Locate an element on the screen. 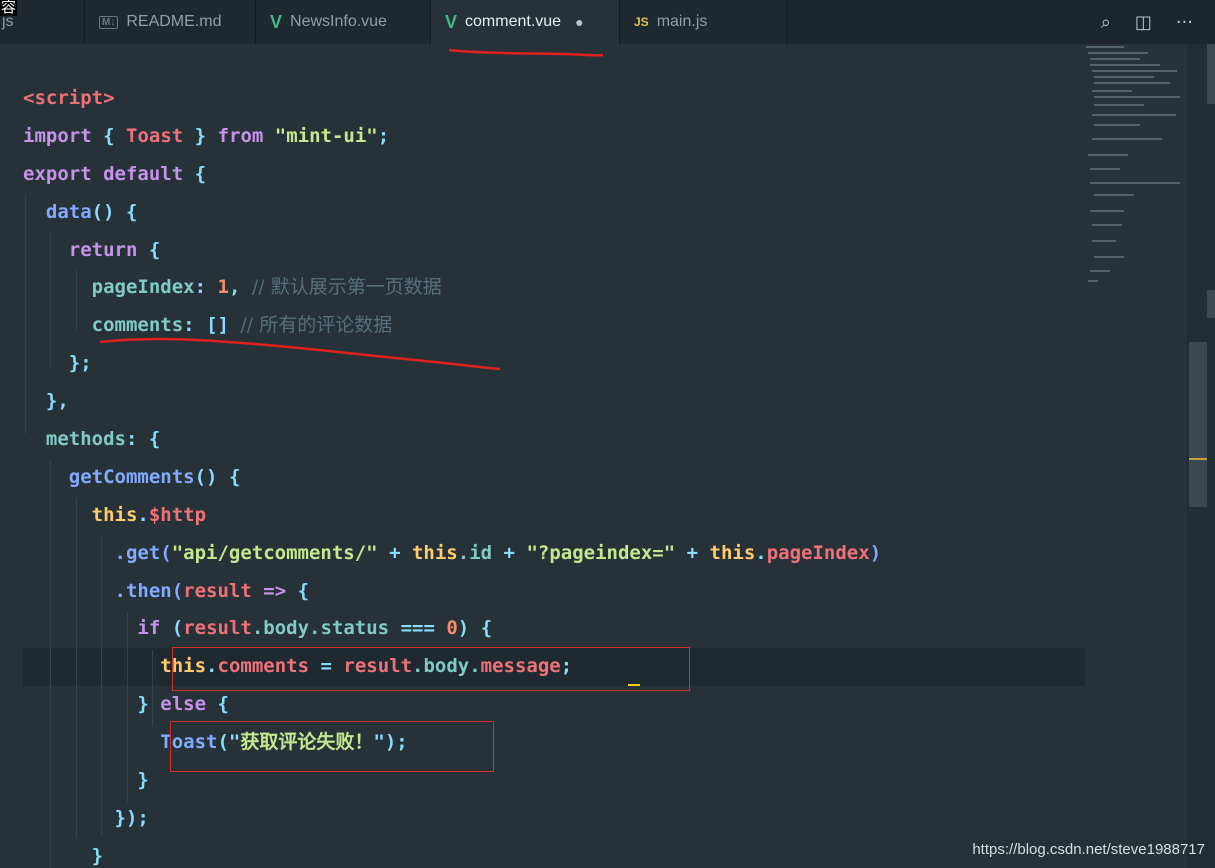 This screenshot has height=868, width=1215. javascript-file-icon: JS is located at coordinates (641, 22).